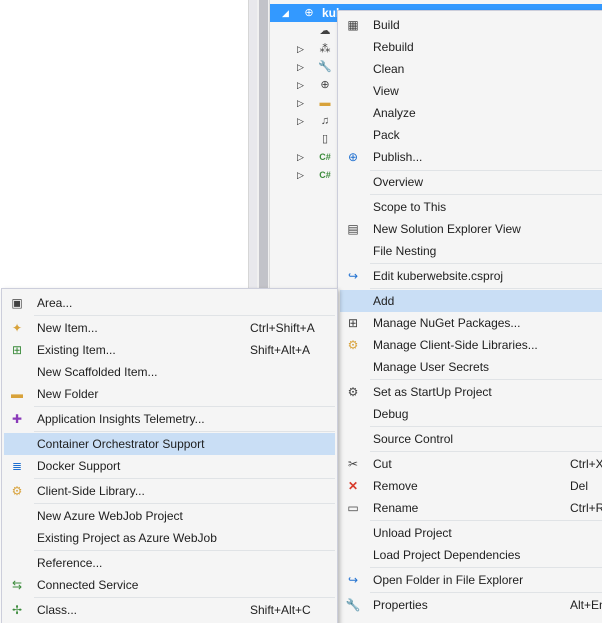  I want to click on lightbulb-icon: ✚, so click(17, 419).